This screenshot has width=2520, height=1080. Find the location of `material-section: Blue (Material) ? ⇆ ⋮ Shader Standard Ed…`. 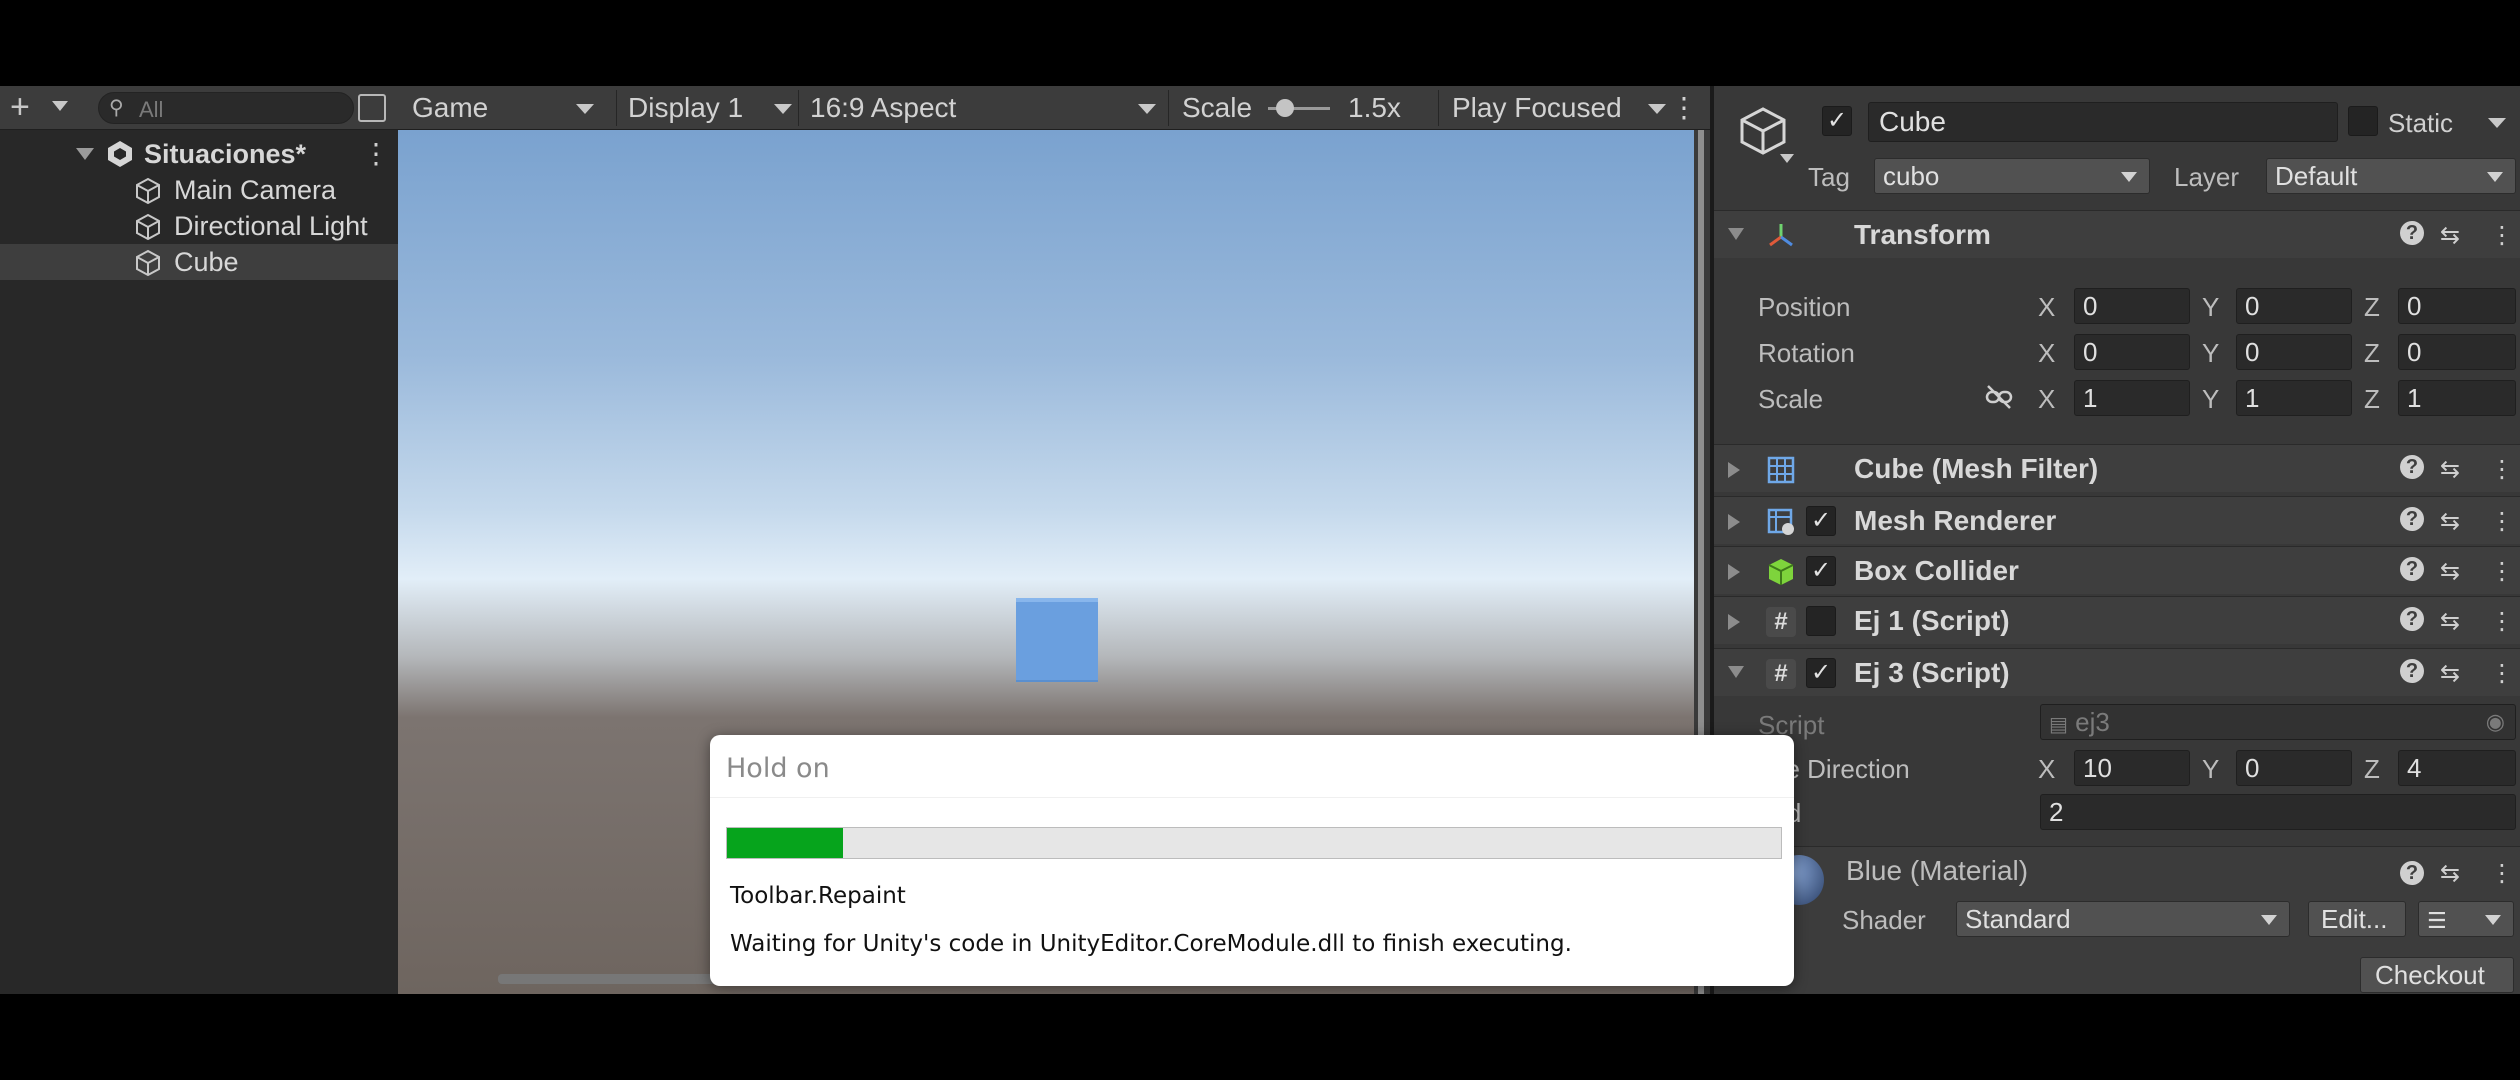

material-section: Blue (Material) ? ⇆ ⋮ Shader Standard Ed… is located at coordinates (2117, 920).